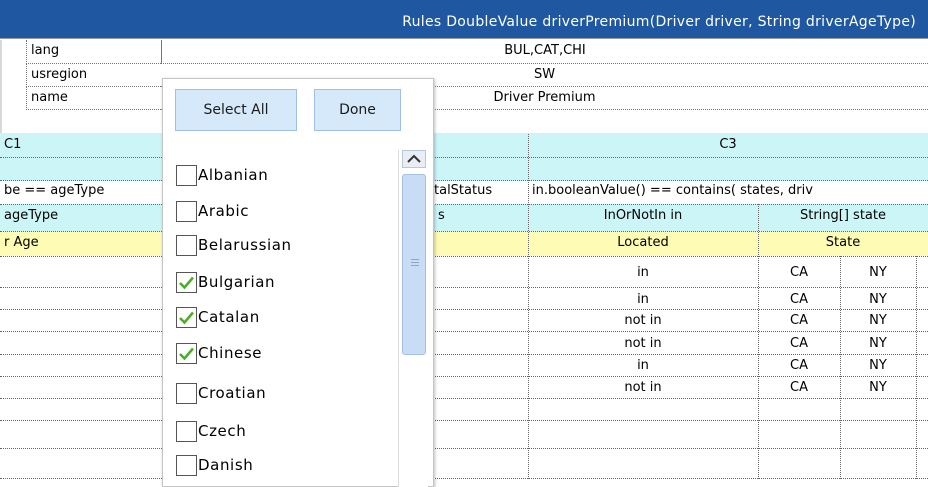 This screenshot has height=487, width=928. Describe the element at coordinates (80, 145) in the screenshot. I see `condition-id-c1: C1` at that location.